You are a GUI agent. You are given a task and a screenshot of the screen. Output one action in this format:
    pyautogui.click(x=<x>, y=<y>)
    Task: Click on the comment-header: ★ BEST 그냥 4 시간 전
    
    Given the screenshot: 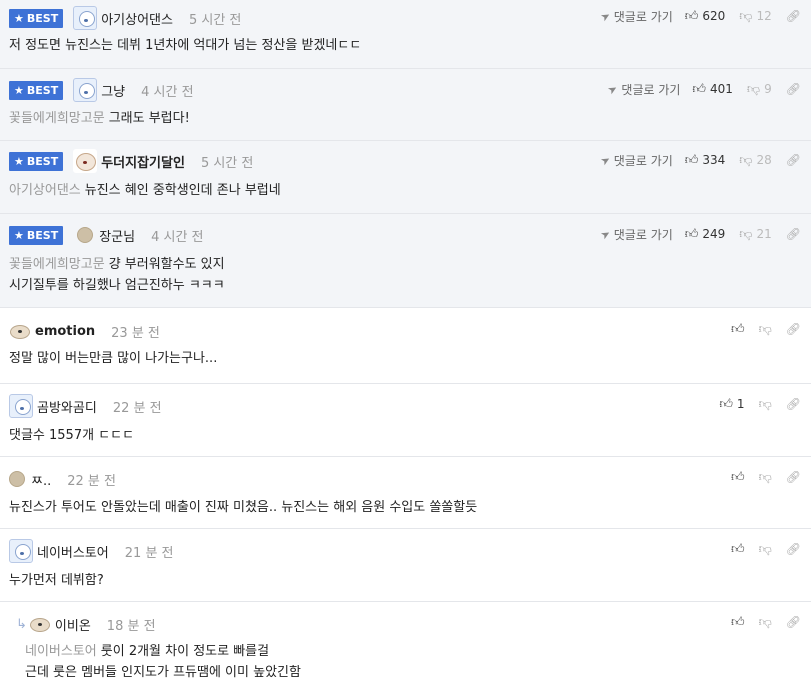 What is the action you would take?
    pyautogui.click(x=101, y=90)
    